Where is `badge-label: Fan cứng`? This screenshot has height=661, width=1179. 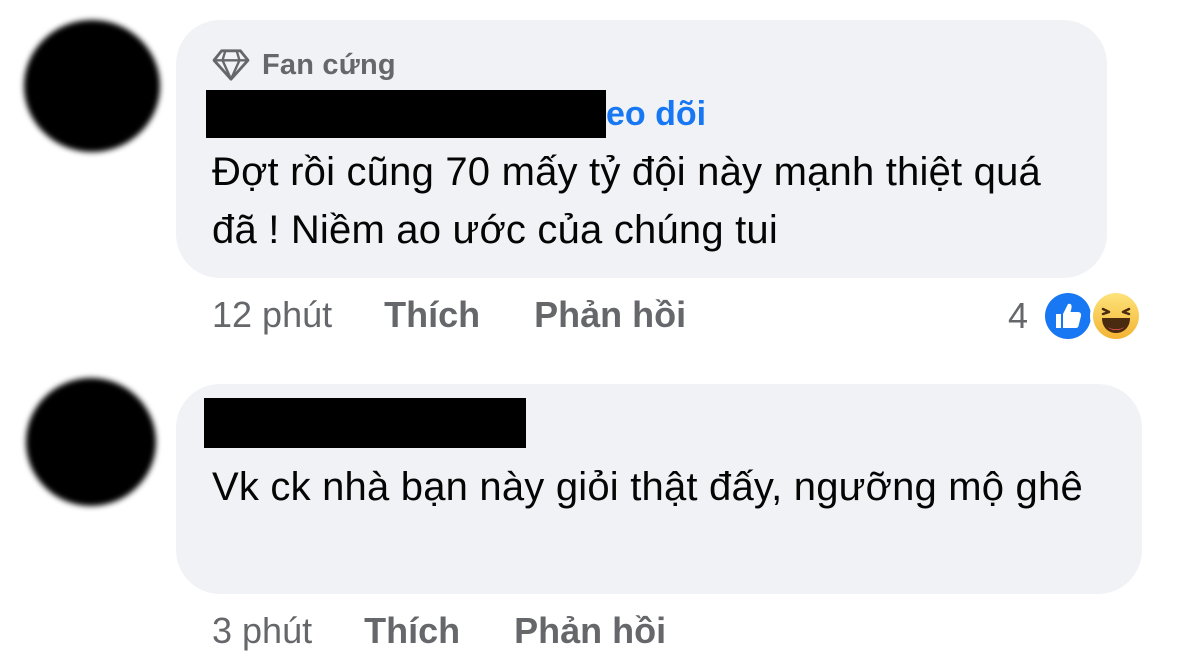 badge-label: Fan cứng is located at coordinates (329, 64).